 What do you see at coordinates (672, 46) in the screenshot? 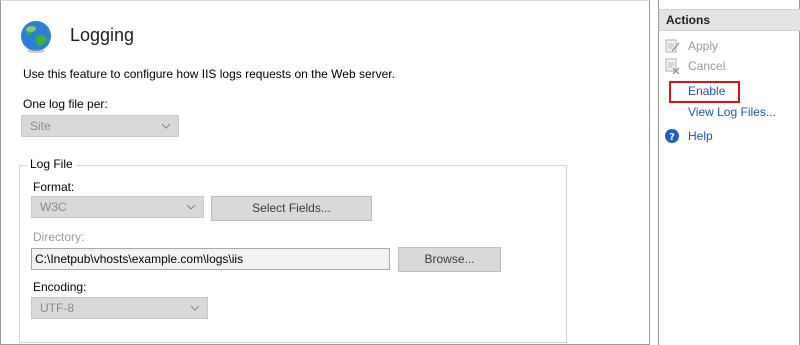
I see `apply-icon` at bounding box center [672, 46].